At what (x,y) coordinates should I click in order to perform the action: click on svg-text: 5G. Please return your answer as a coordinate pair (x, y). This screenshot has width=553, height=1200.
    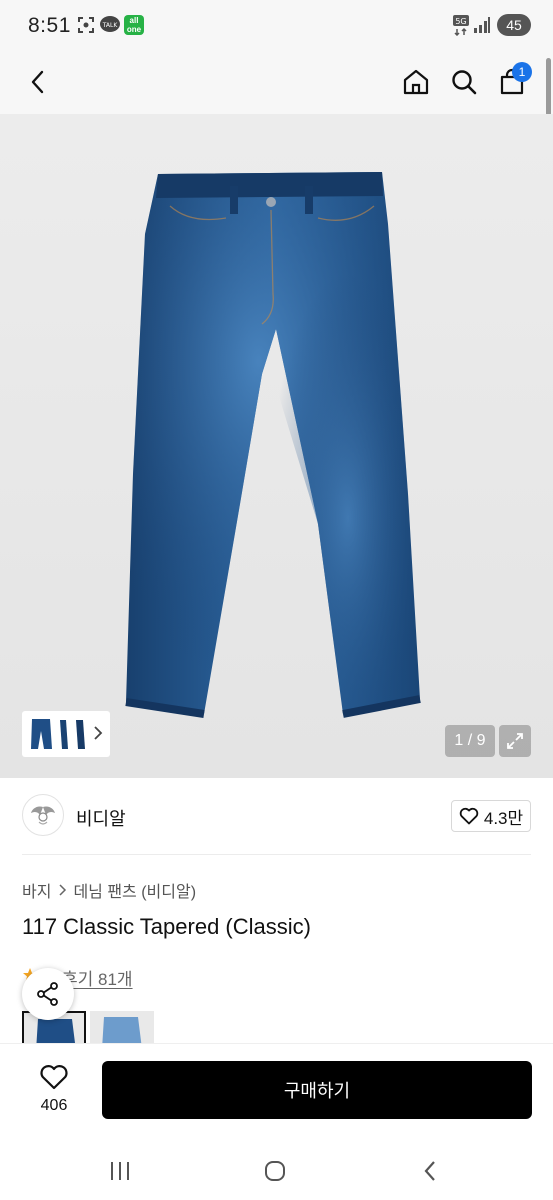
    Looking at the image, I should click on (460, 21).